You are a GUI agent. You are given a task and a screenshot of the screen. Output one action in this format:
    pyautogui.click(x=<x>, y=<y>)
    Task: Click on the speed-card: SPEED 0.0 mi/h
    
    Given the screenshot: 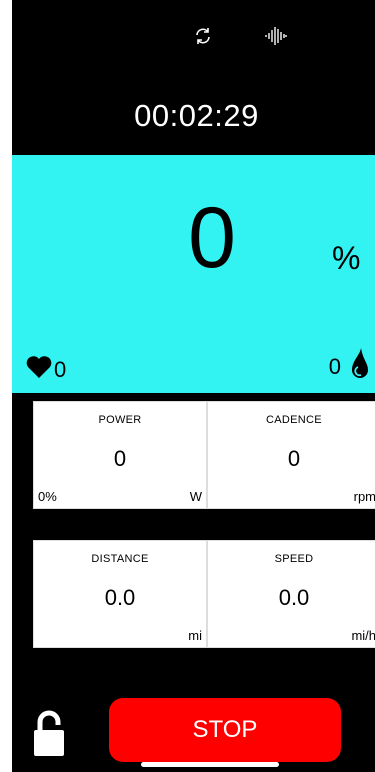 What is the action you would take?
    pyautogui.click(x=291, y=594)
    